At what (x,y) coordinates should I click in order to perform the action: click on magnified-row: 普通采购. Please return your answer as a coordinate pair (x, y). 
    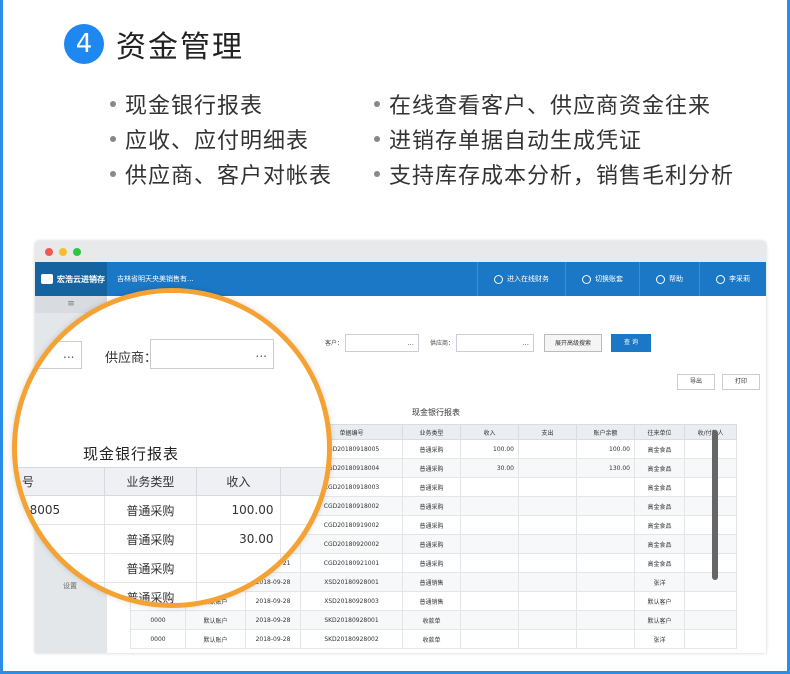
    Looking at the image, I should click on (172, 568).